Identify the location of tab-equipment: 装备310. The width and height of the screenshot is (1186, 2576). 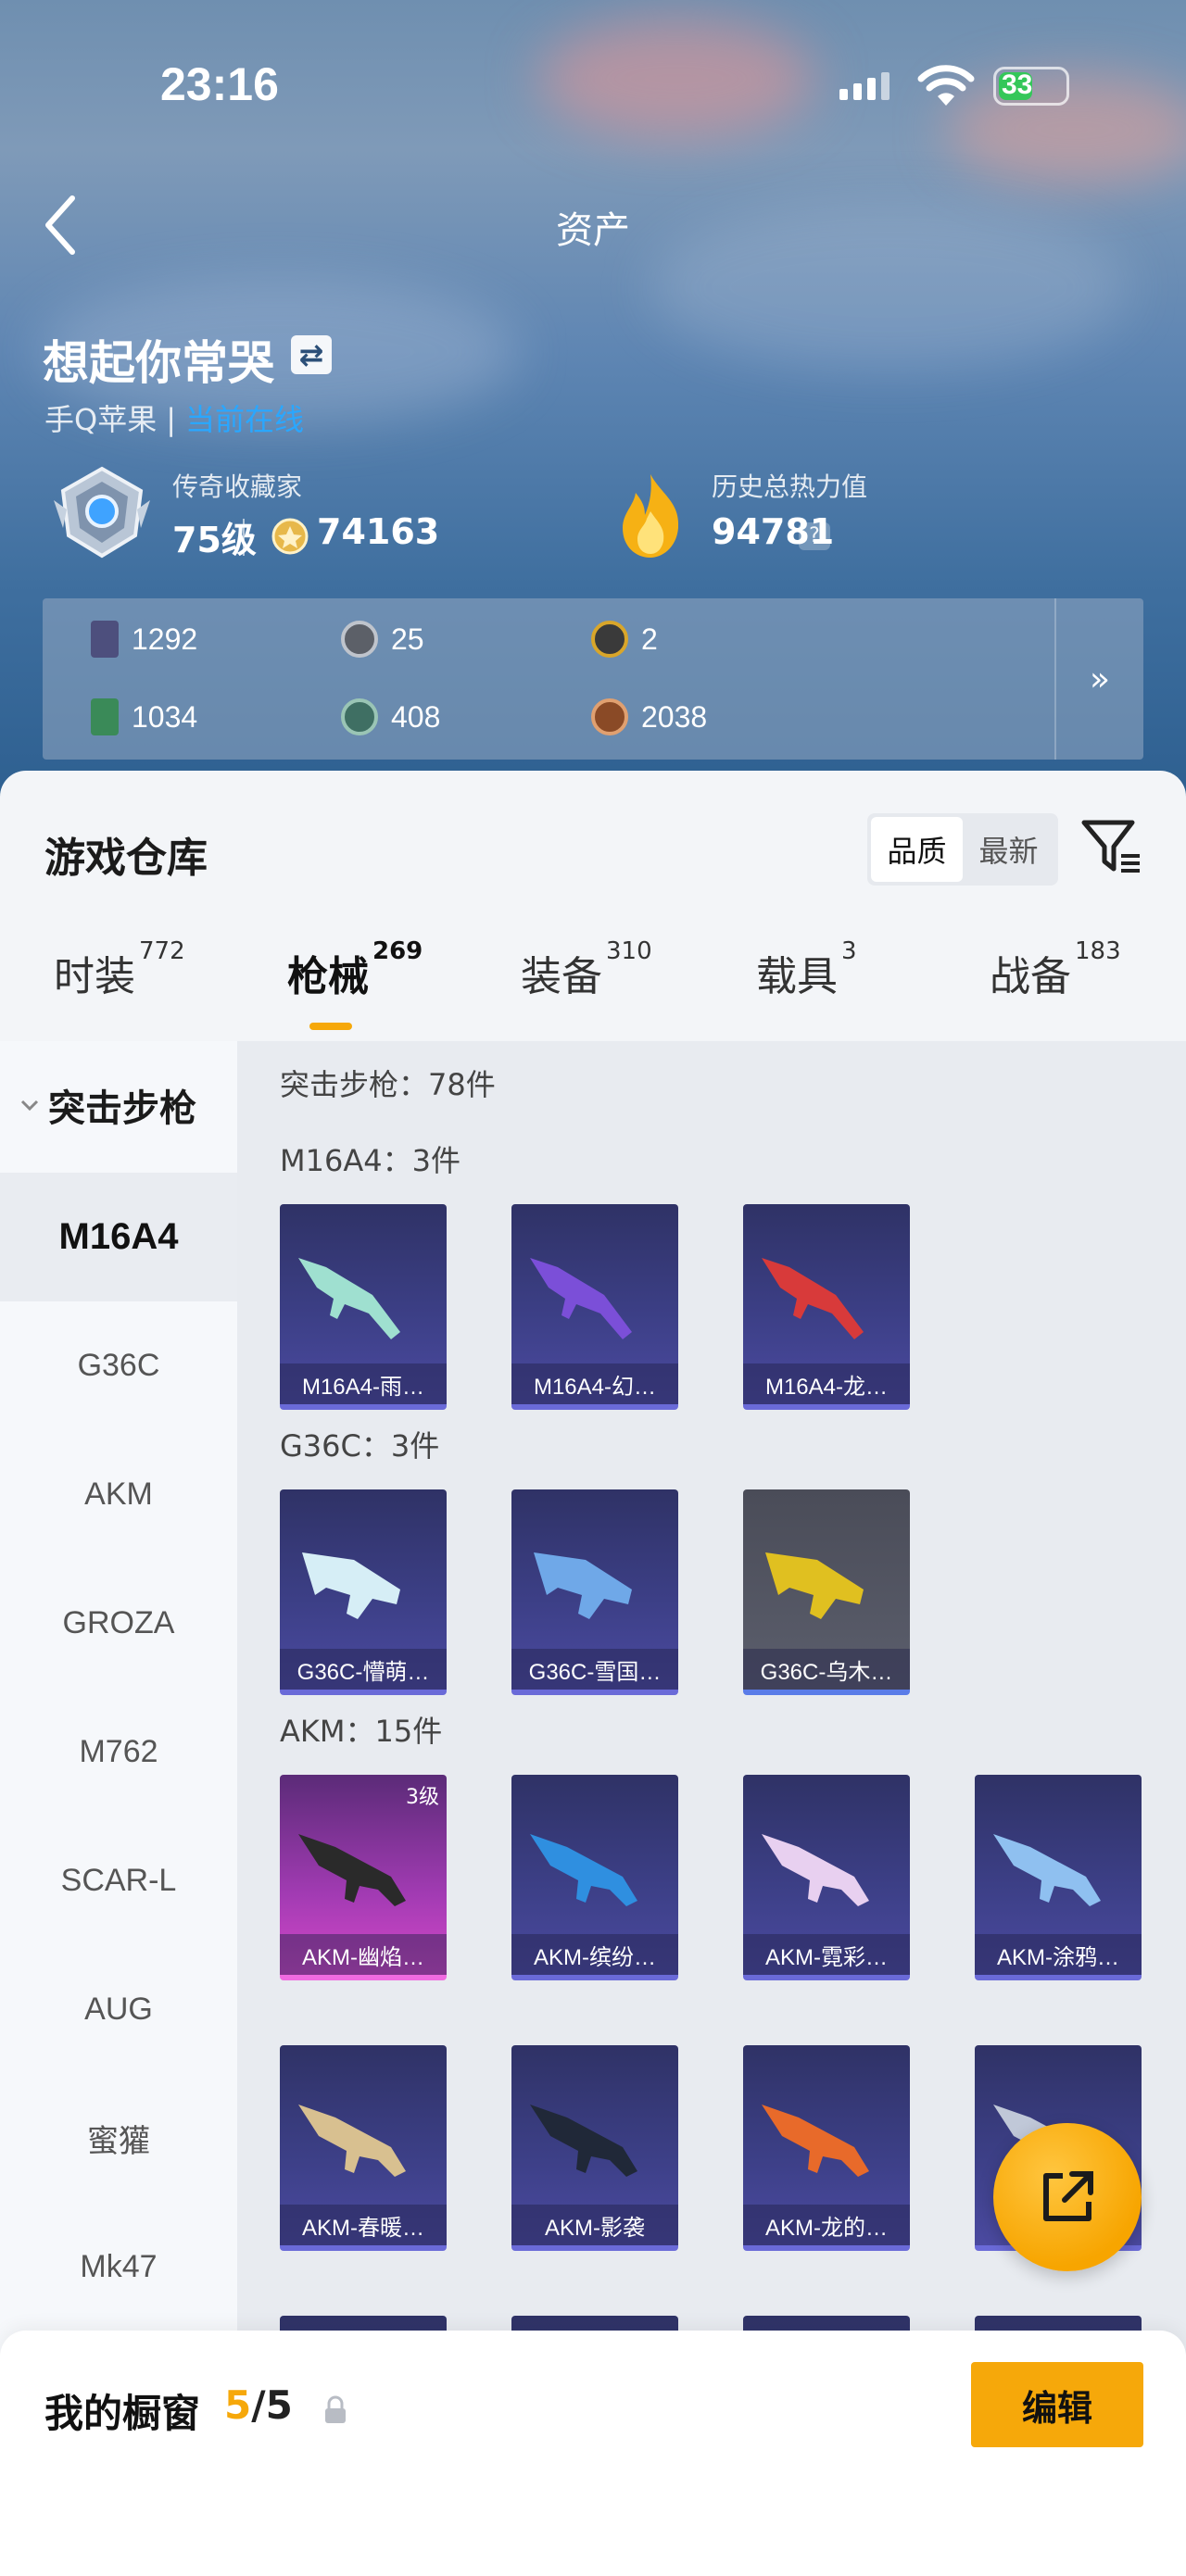
(586, 969).